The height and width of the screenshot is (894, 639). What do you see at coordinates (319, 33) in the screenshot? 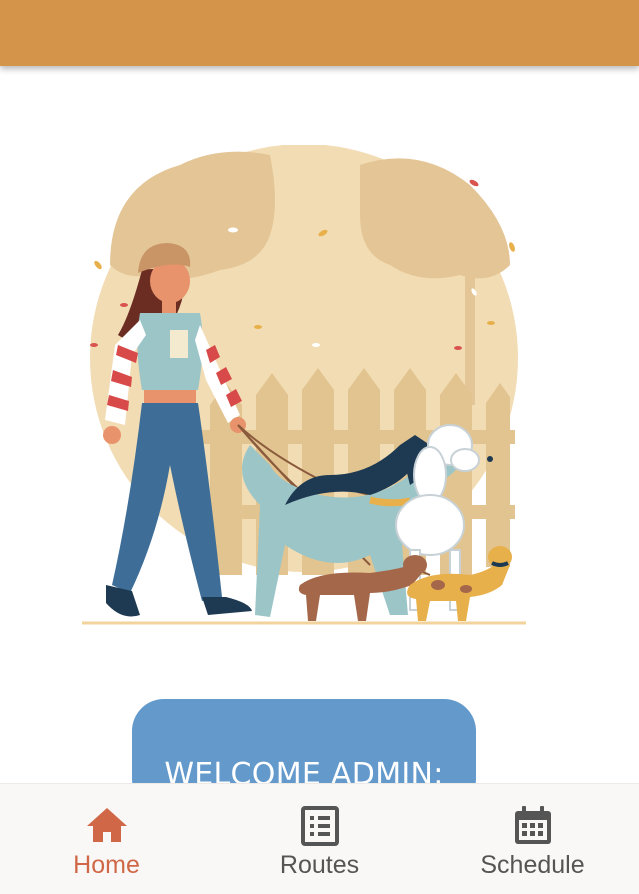
I see `app-bar` at bounding box center [319, 33].